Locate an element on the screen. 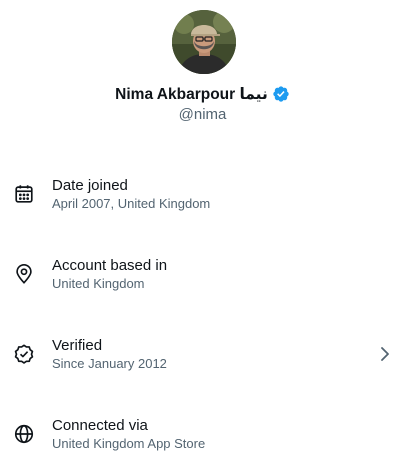  profile-name-row: Nima Akbarpour نیما is located at coordinates (202, 94).